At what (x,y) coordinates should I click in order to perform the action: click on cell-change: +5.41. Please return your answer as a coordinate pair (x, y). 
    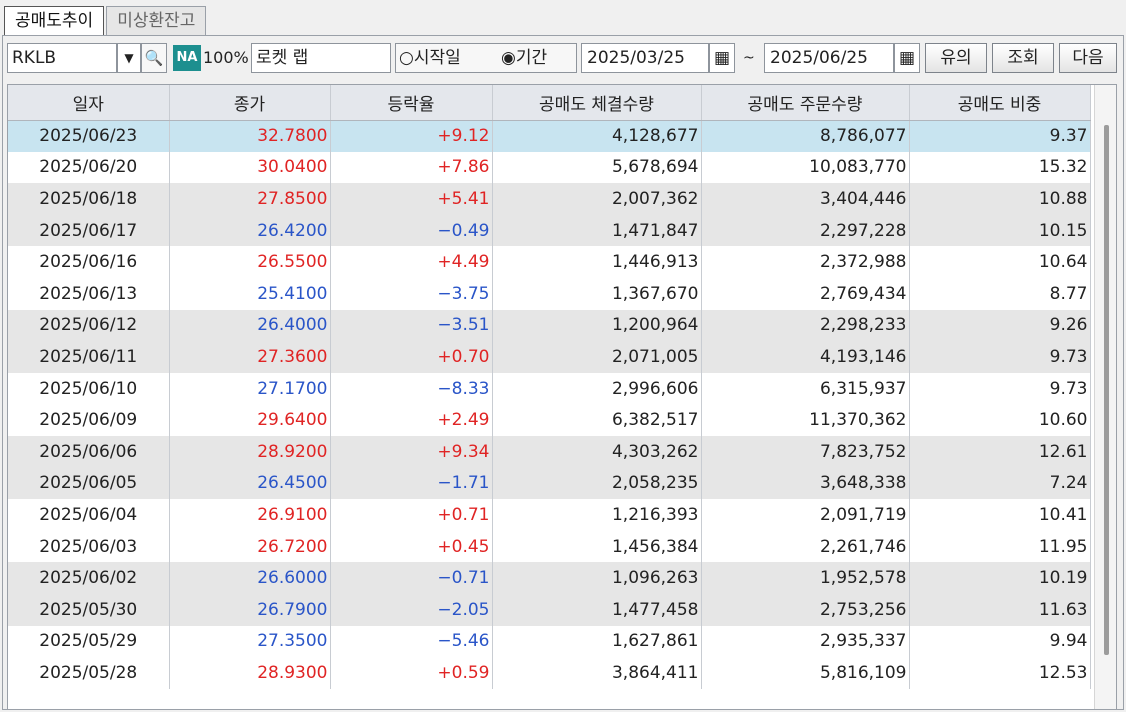
    Looking at the image, I should click on (411, 199).